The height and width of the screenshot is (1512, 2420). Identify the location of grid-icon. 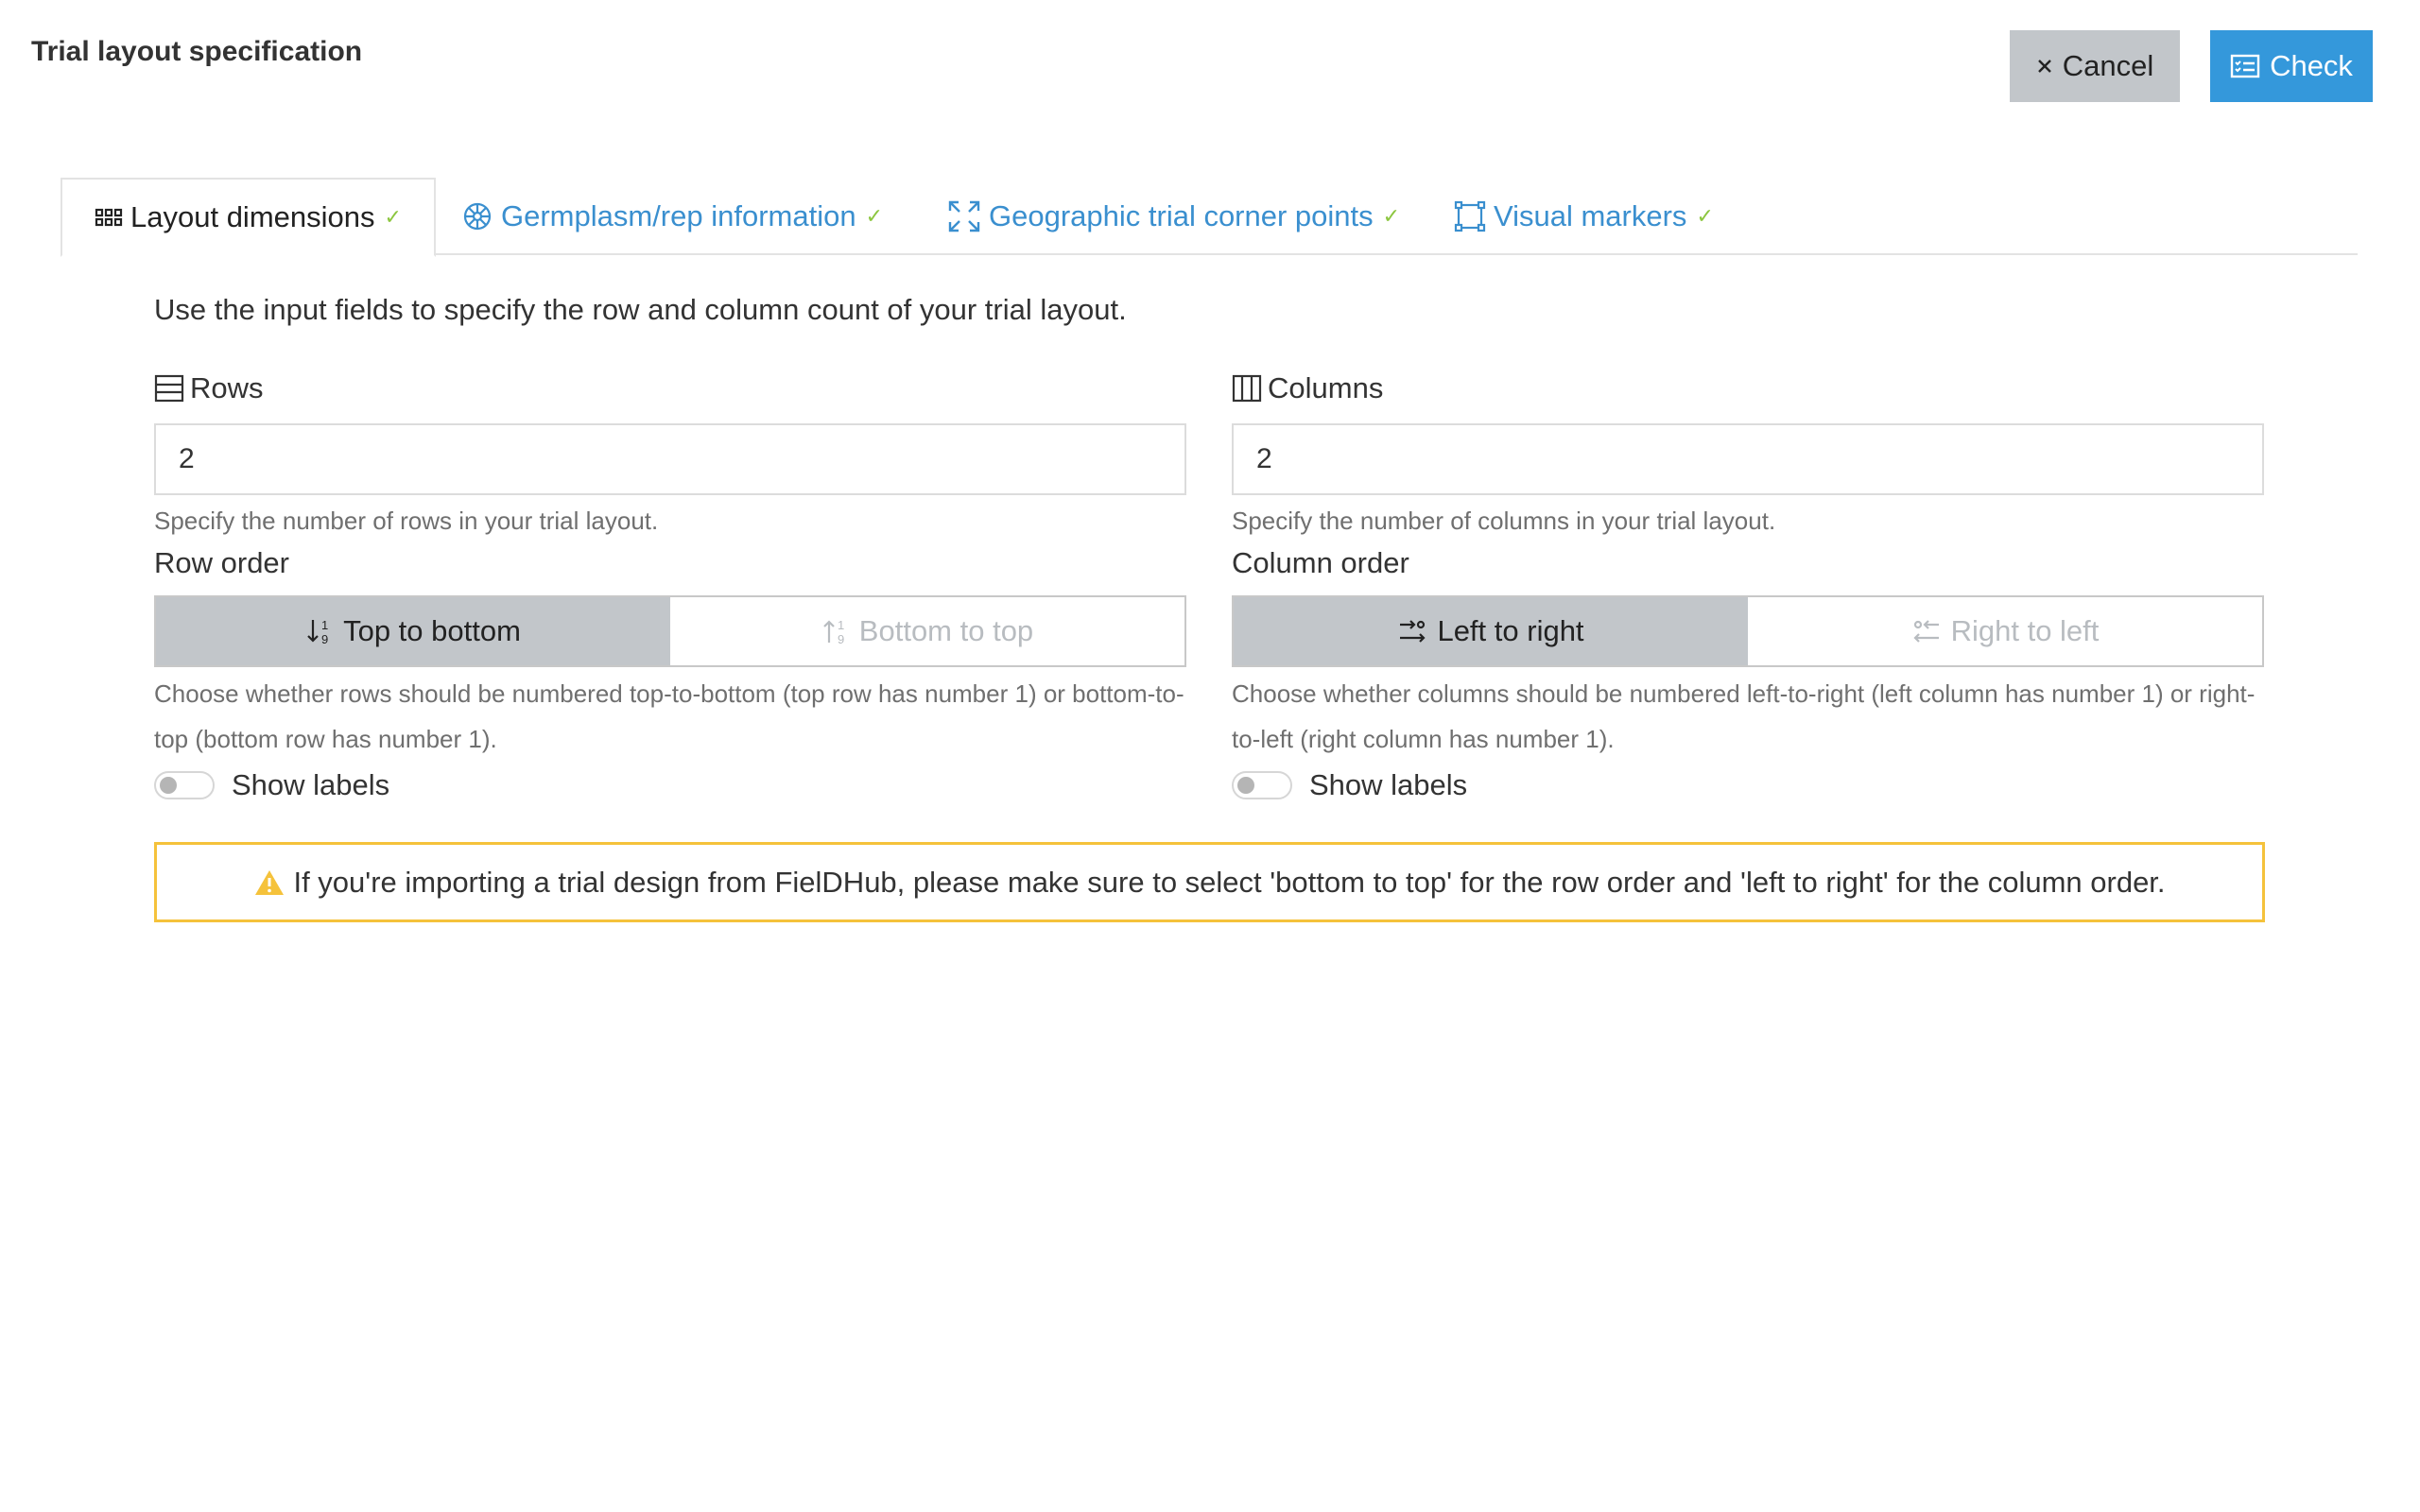
(109, 217).